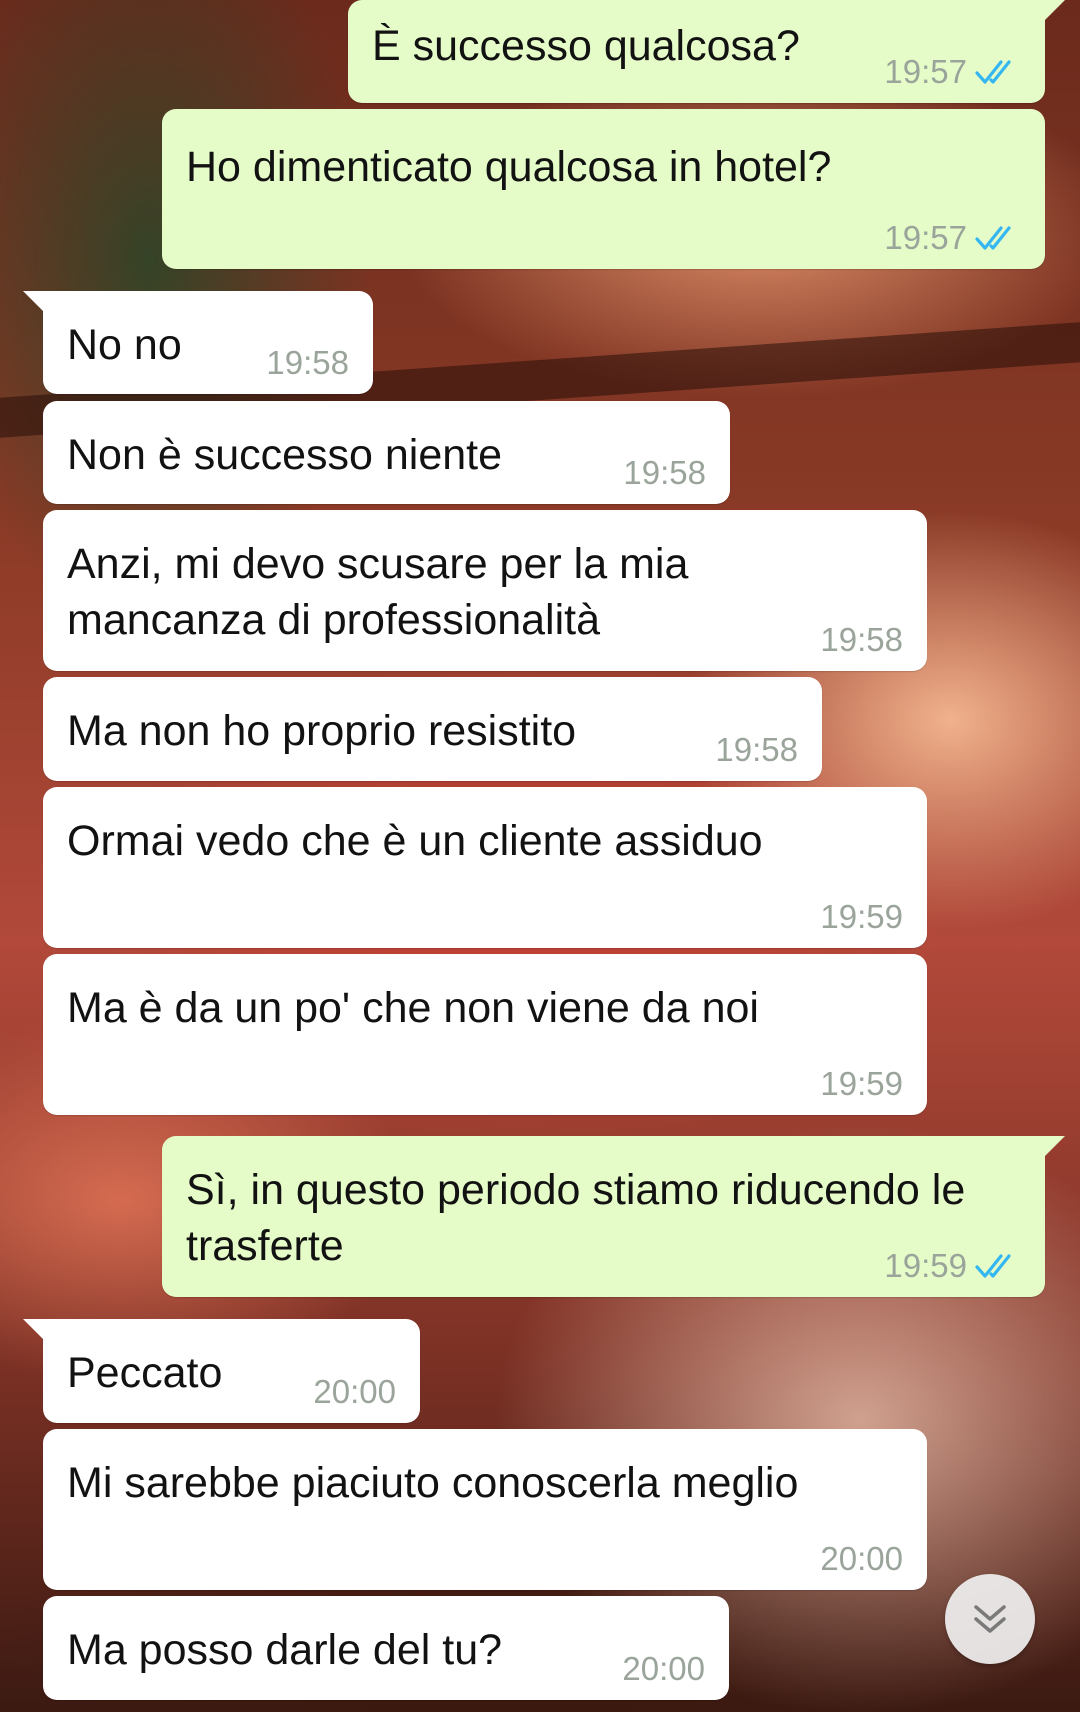 Image resolution: width=1080 pixels, height=1712 pixels. I want to click on outgoing-message-bubble: È successo qualcosa? 19:57, so click(706, 51).